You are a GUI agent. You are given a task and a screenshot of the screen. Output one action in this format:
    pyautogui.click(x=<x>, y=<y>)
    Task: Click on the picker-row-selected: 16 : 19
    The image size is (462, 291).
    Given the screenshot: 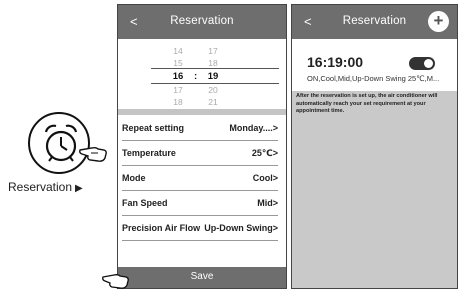 What is the action you would take?
    pyautogui.click(x=202, y=76)
    